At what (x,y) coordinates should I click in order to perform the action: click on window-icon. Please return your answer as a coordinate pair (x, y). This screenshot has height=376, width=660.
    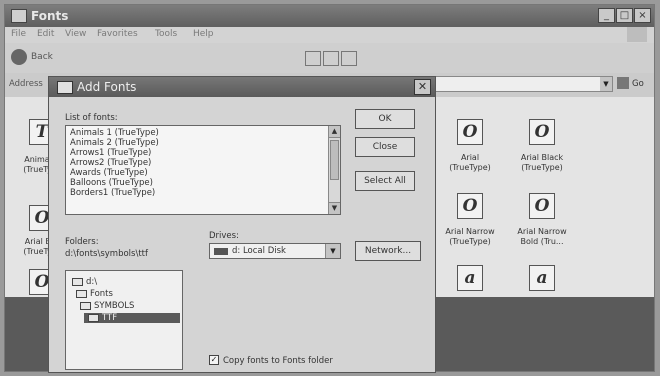
    Looking at the image, I should click on (65, 87).